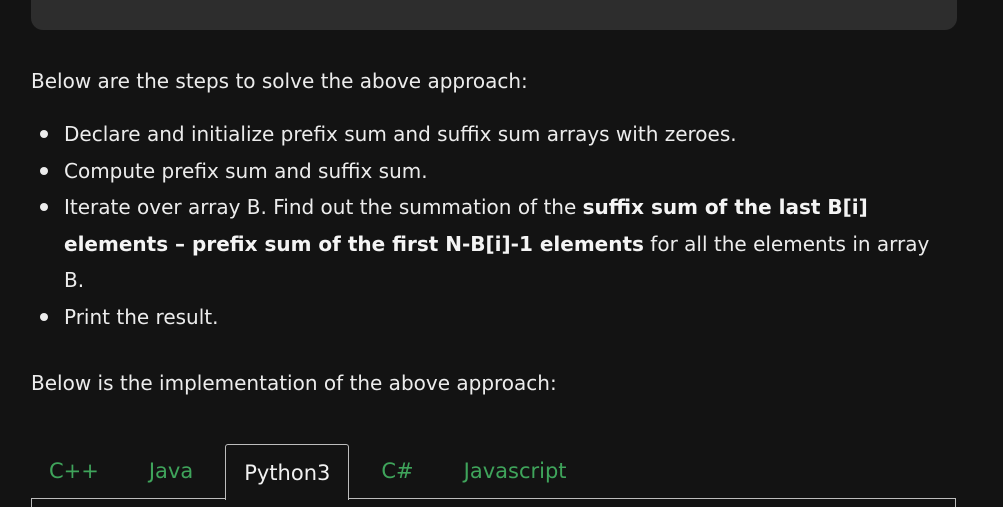  What do you see at coordinates (171, 471) in the screenshot?
I see `tab-java: Java` at bounding box center [171, 471].